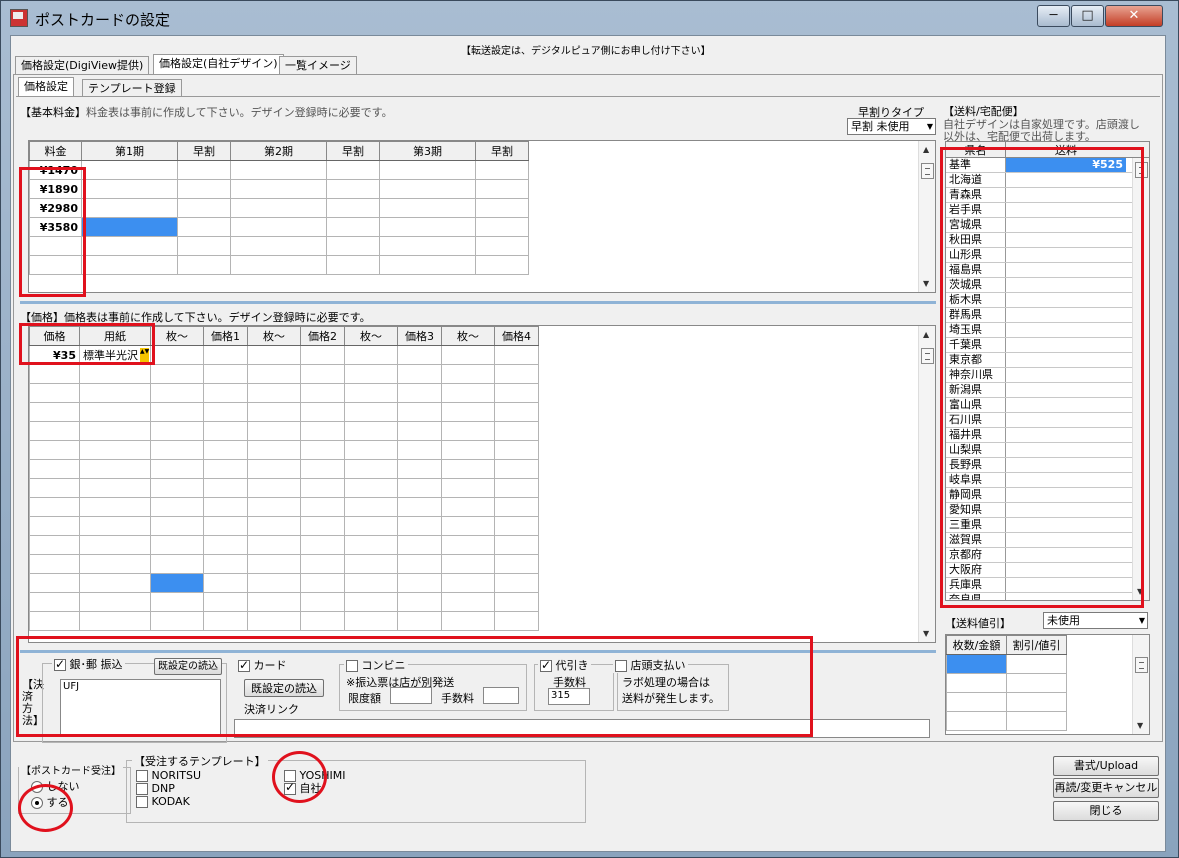 The width and height of the screenshot is (1179, 858). I want to click on app-icon, so click(19, 18).